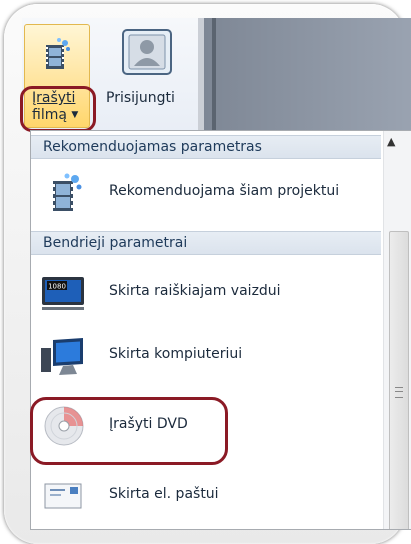 The width and height of the screenshot is (411, 544). I want to click on menu-item-label: Skirta kompiuteriui, so click(176, 354).